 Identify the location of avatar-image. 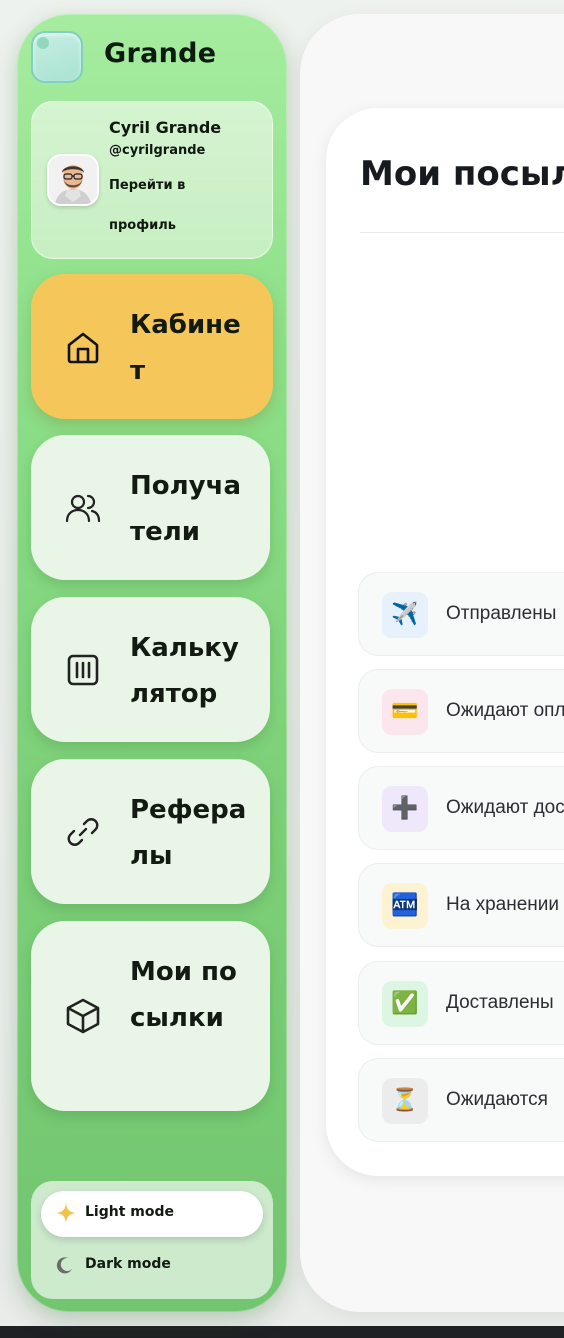
(73, 180).